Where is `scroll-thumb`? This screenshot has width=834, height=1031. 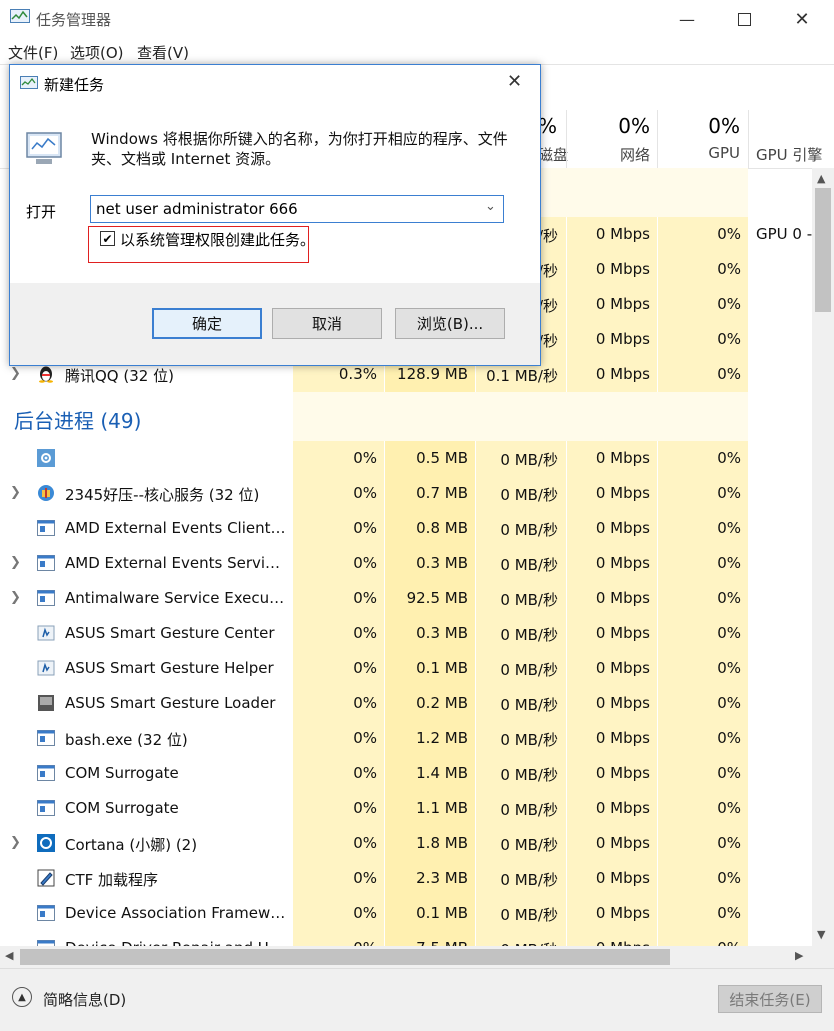
scroll-thumb is located at coordinates (823, 250).